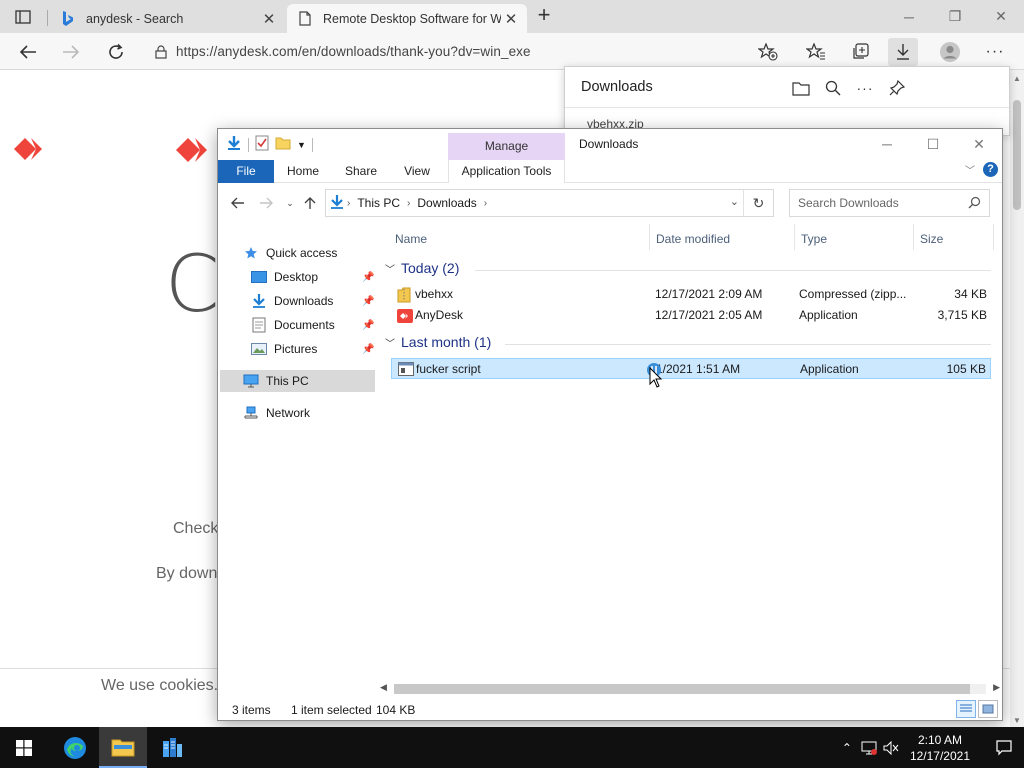 The width and height of the screenshot is (1024, 768). Describe the element at coordinates (860, 52) in the screenshot. I see `collections-button` at that location.